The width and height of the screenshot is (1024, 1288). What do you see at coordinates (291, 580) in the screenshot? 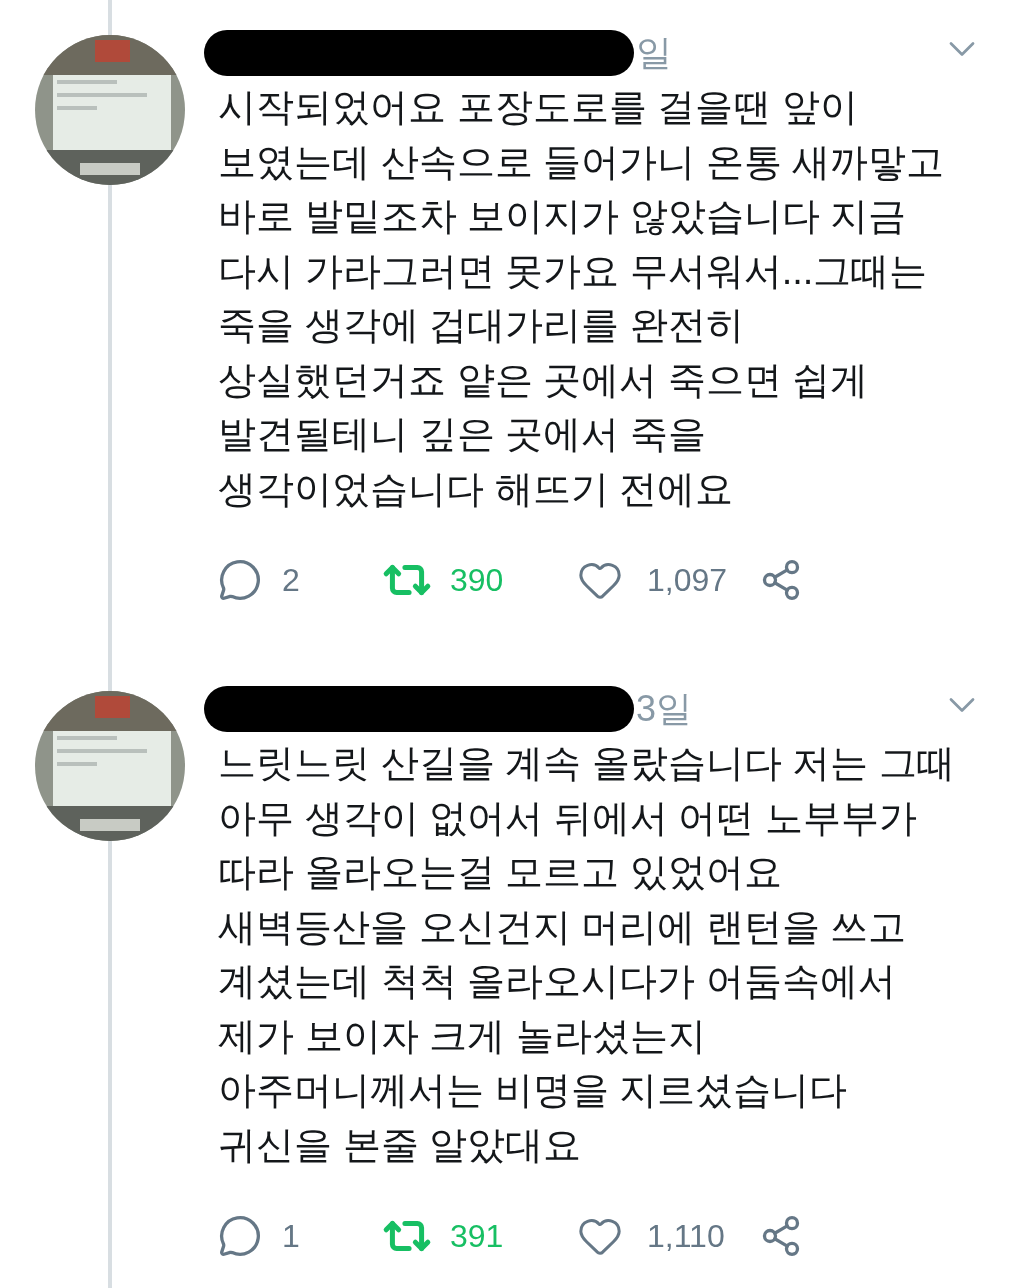
I see `reply-count: 2` at bounding box center [291, 580].